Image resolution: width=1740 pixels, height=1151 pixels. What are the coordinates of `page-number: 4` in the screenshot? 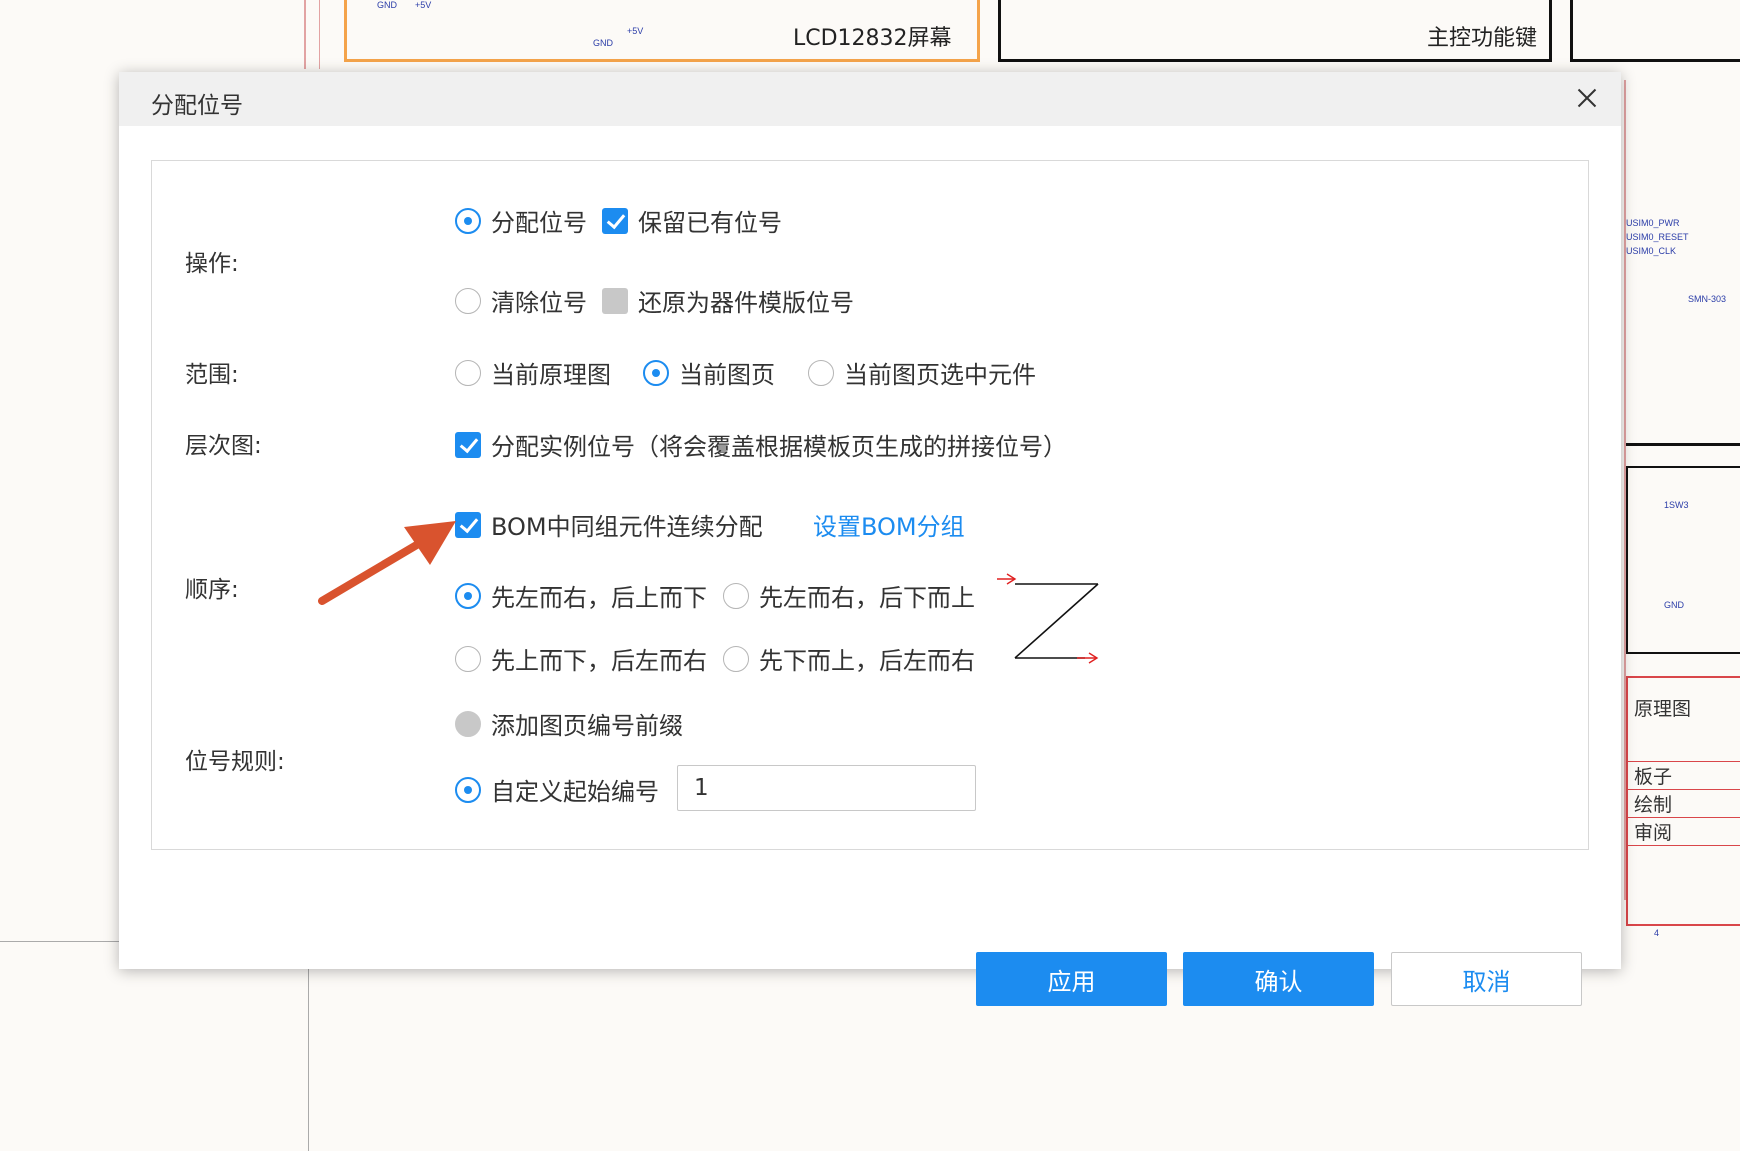 It's located at (1657, 933).